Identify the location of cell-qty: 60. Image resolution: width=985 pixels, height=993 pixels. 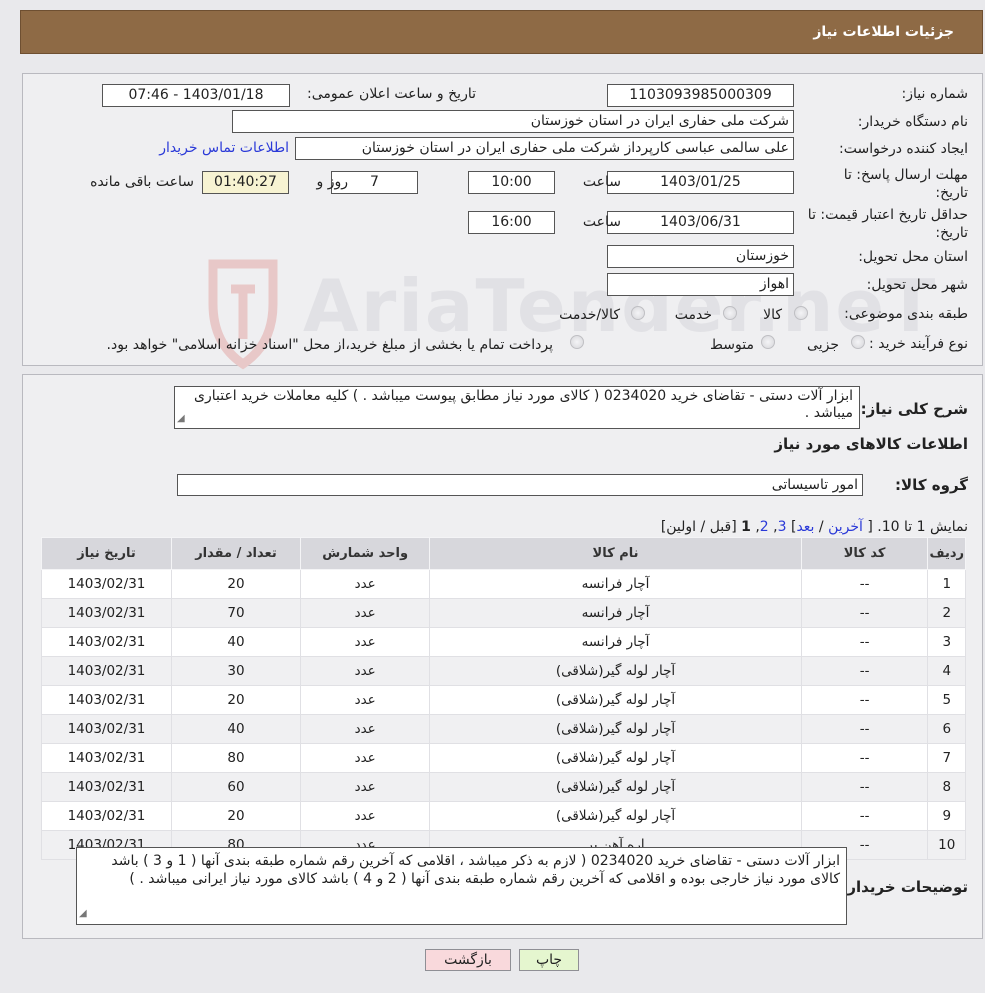
(235, 787).